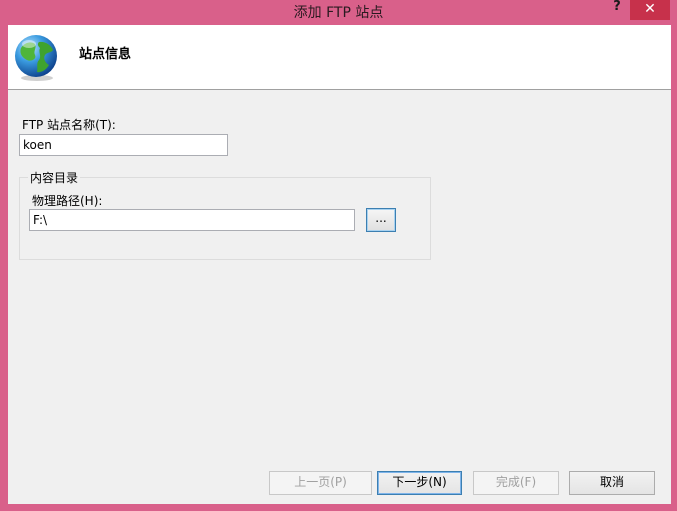 The width and height of the screenshot is (677, 511). I want to click on physical-path-input, so click(192, 220).